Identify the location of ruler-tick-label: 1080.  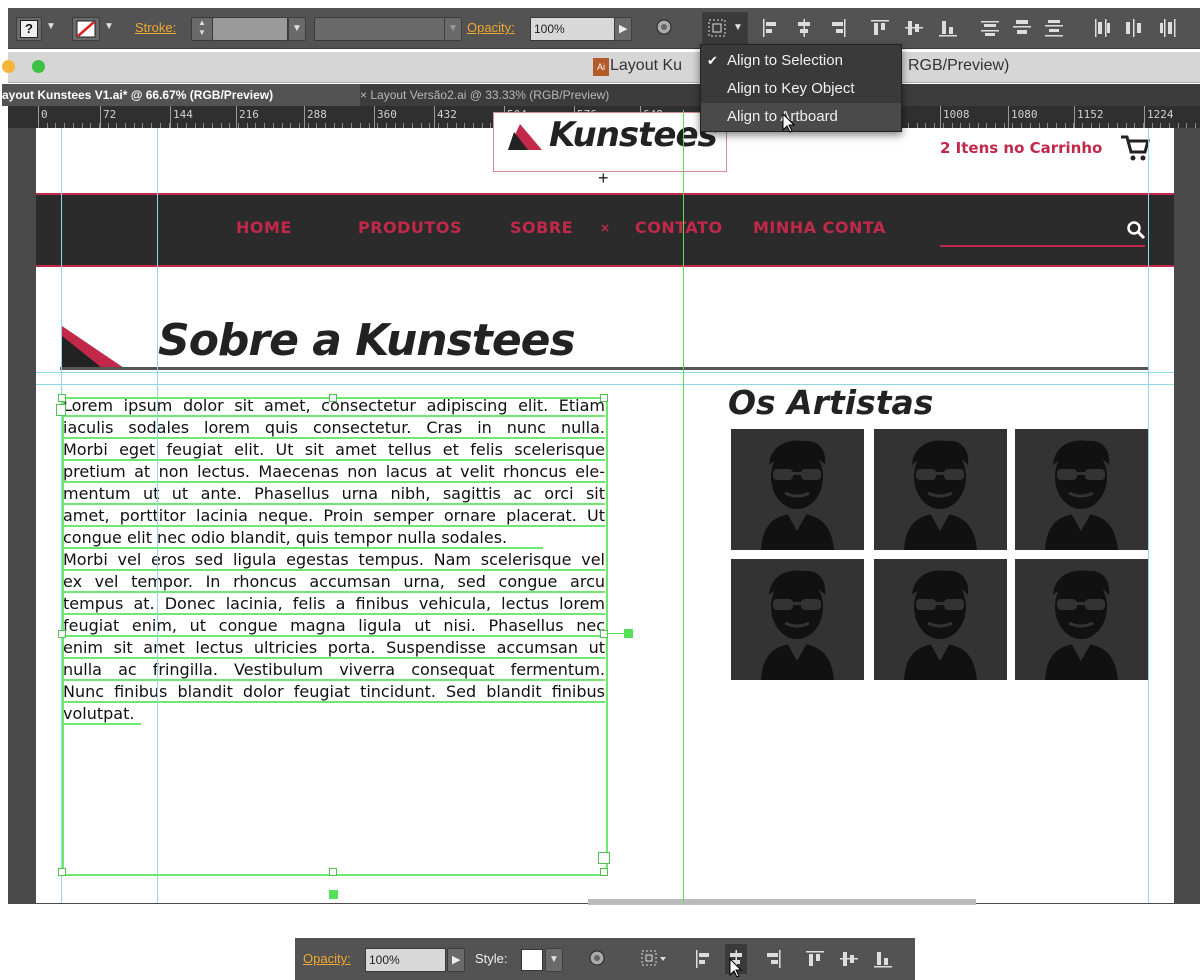
(1024, 114).